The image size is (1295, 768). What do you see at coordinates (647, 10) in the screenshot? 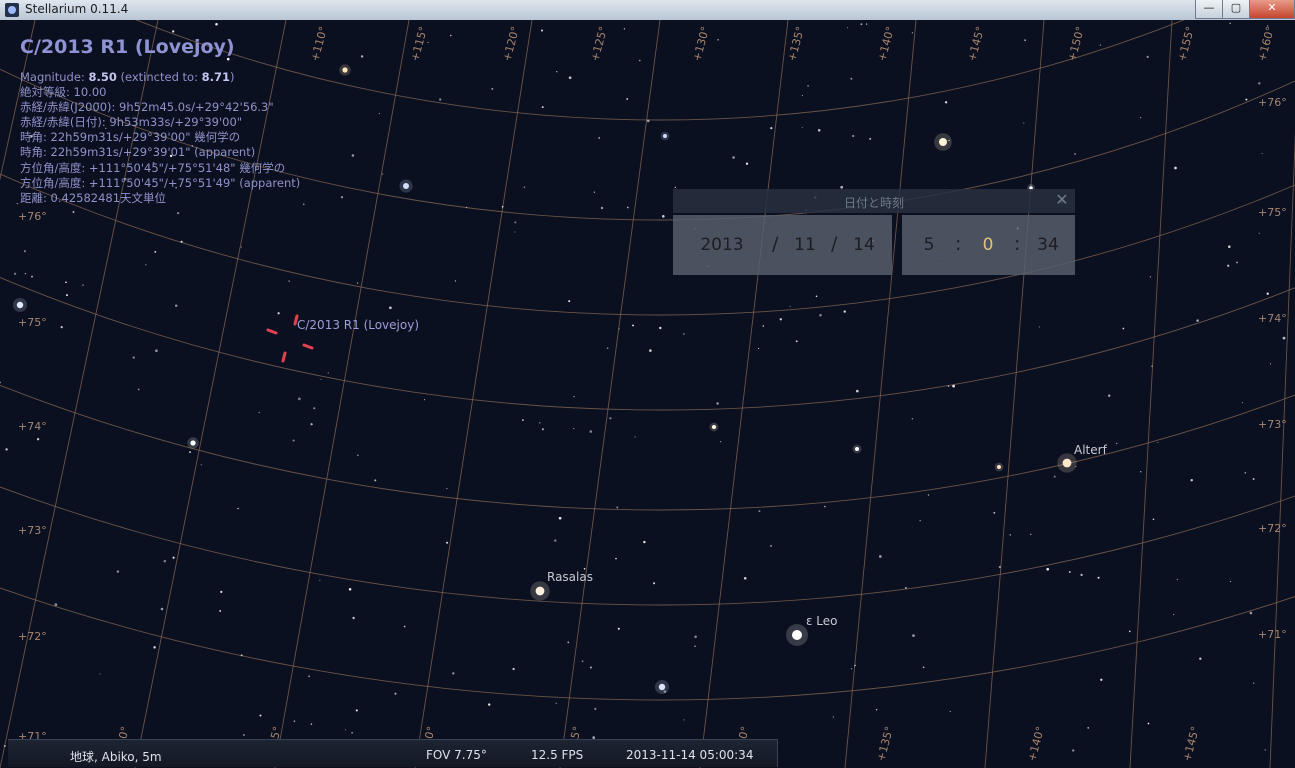
I see `window-titlebar: Stellarium 0.11.4 — ▢ ✕` at bounding box center [647, 10].